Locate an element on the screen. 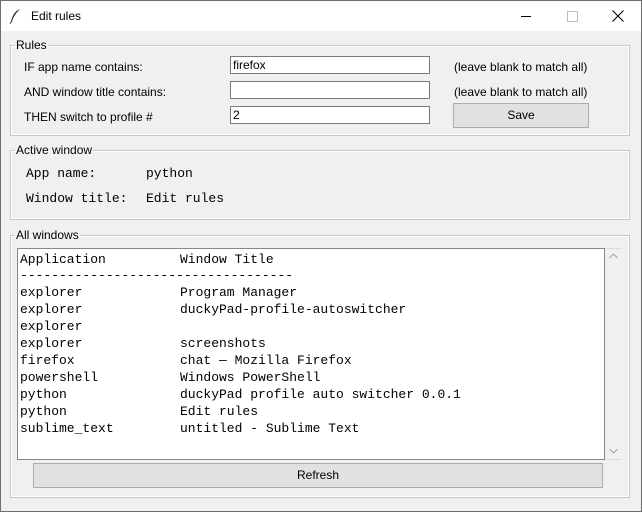 The image size is (642, 512). list-item: explorer Program Manager is located at coordinates (240, 292).